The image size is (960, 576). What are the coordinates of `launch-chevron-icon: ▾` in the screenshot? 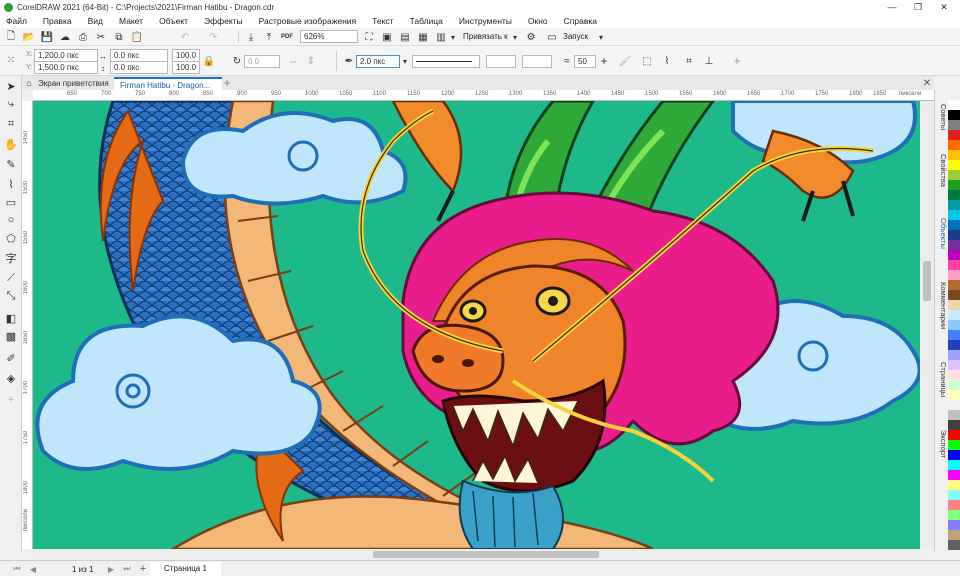 It's located at (601, 37).